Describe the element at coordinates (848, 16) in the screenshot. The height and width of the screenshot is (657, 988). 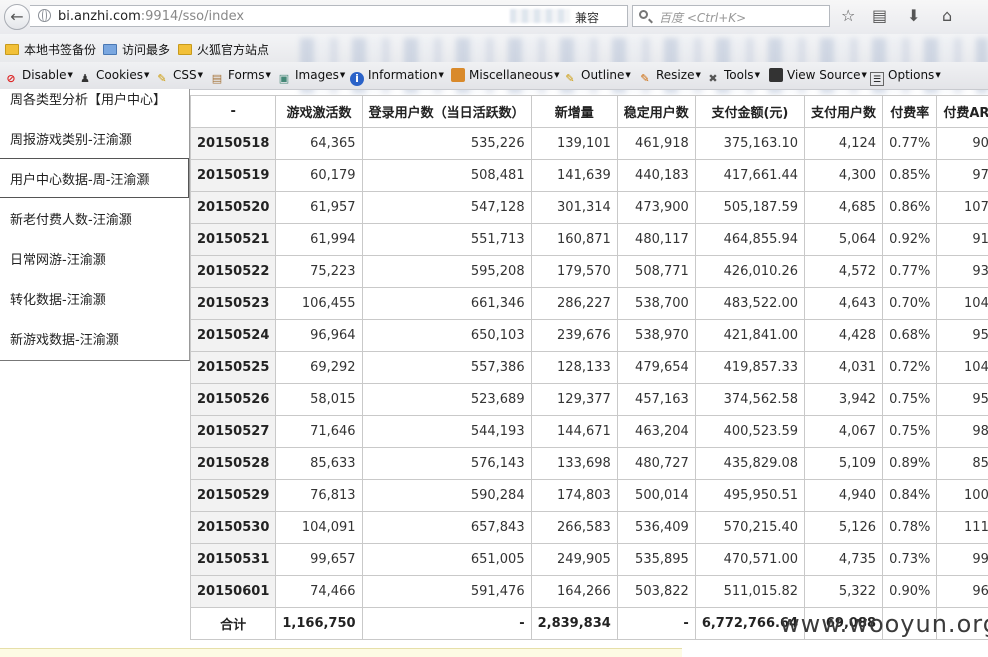
I see `star-icon: ☆` at that location.